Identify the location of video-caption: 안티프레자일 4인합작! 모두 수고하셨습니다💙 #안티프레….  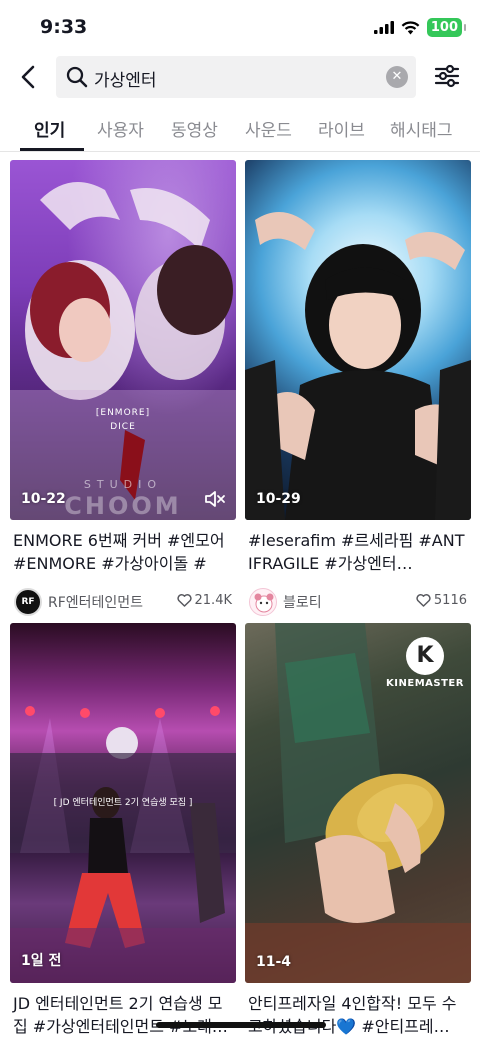
(358, 1015).